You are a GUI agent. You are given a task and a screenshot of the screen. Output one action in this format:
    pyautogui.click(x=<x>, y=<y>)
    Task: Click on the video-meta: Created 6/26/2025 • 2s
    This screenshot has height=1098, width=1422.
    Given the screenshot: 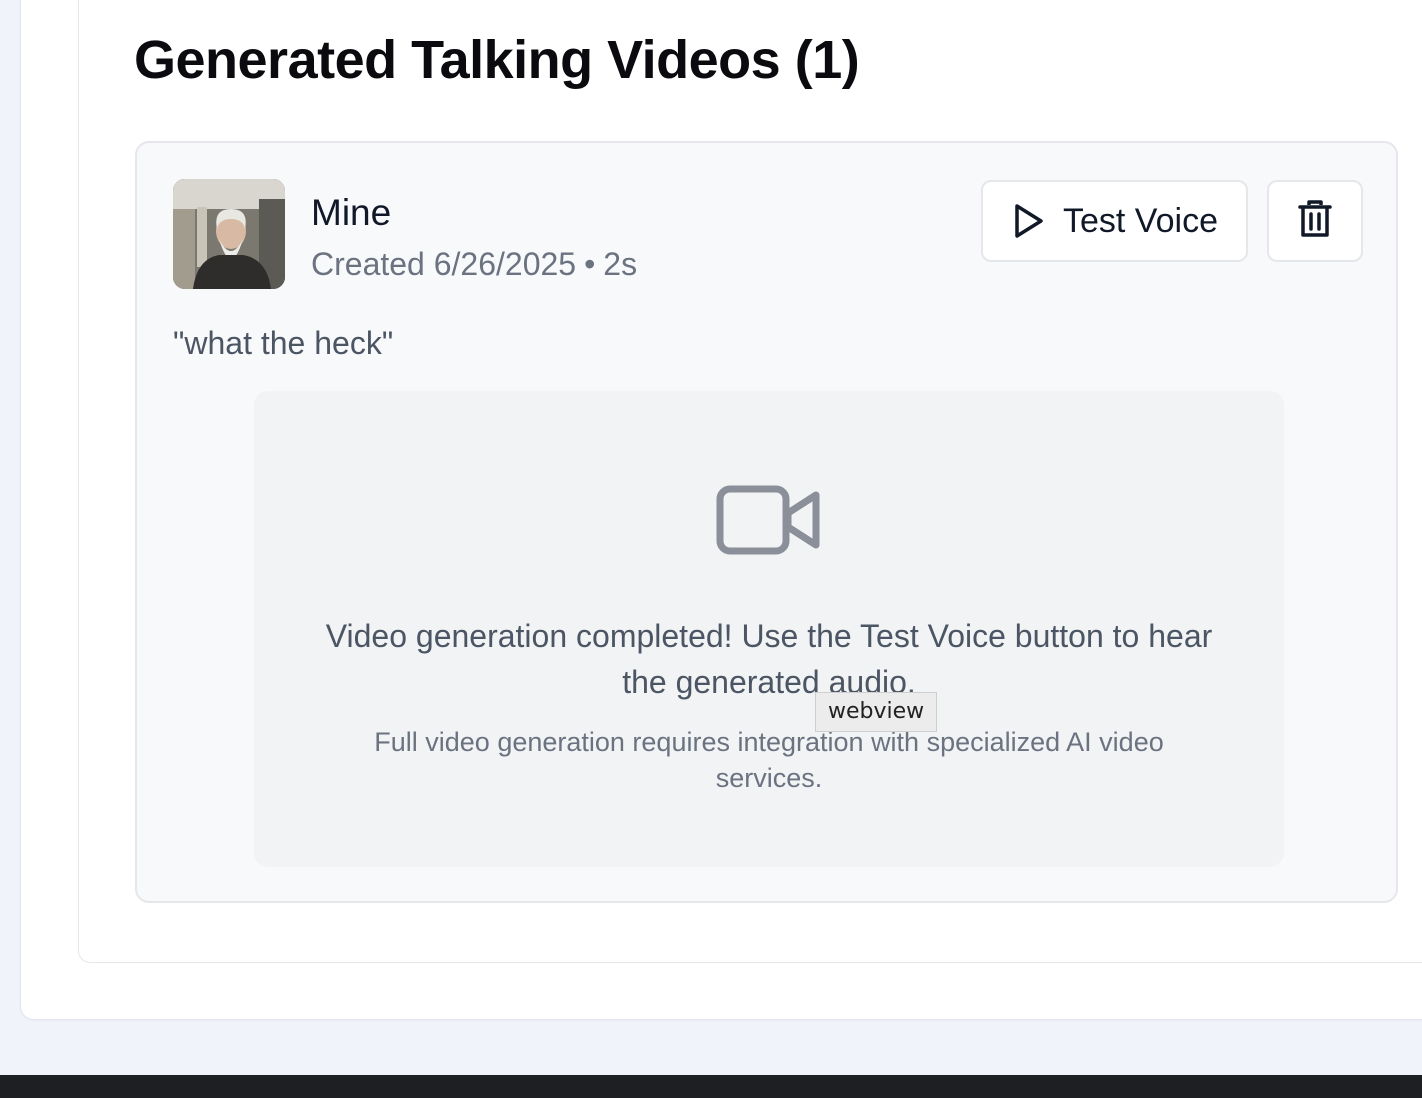 What is the action you would take?
    pyautogui.click(x=474, y=264)
    